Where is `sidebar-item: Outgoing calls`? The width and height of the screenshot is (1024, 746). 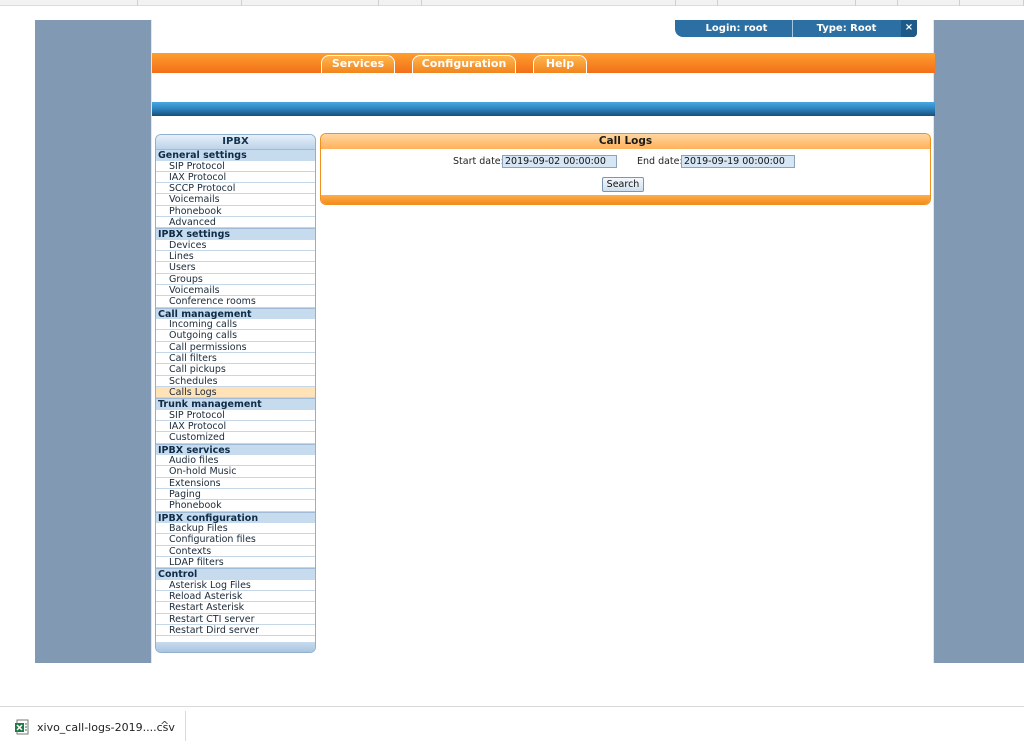 sidebar-item: Outgoing calls is located at coordinates (235, 336).